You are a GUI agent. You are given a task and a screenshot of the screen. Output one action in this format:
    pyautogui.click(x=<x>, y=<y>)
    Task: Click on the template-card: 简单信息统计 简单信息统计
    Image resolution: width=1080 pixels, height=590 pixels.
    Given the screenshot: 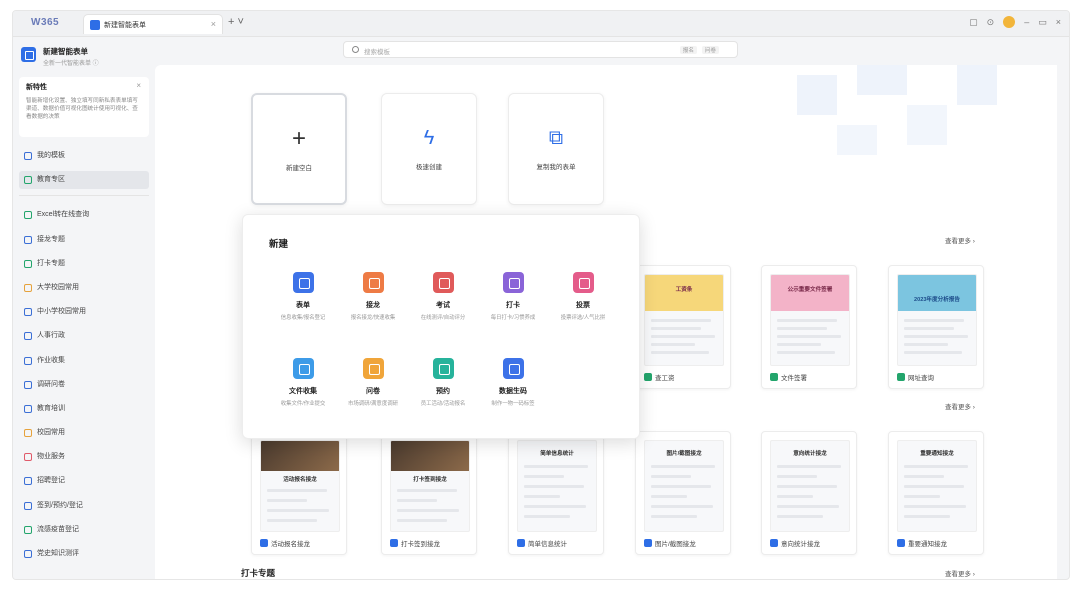 What is the action you would take?
    pyautogui.click(x=556, y=493)
    